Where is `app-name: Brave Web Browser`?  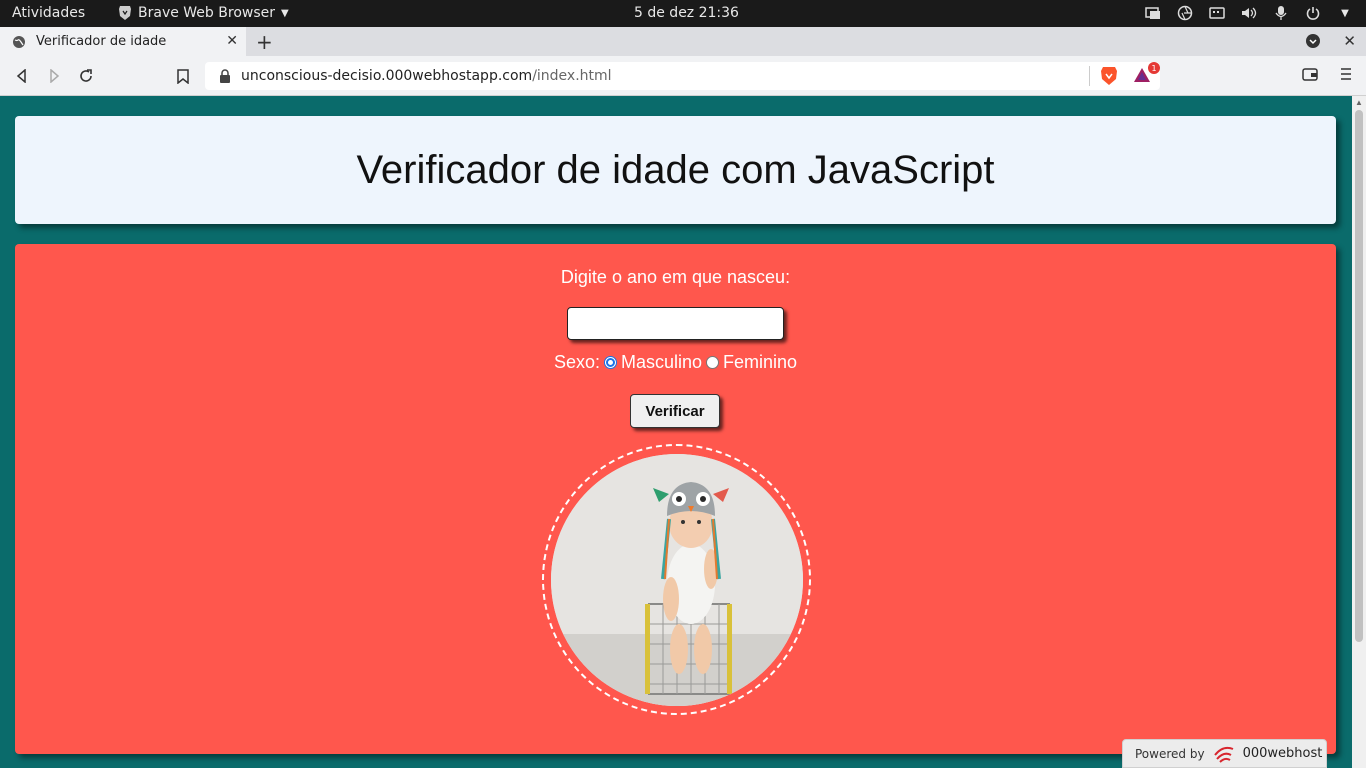 app-name: Brave Web Browser is located at coordinates (206, 13).